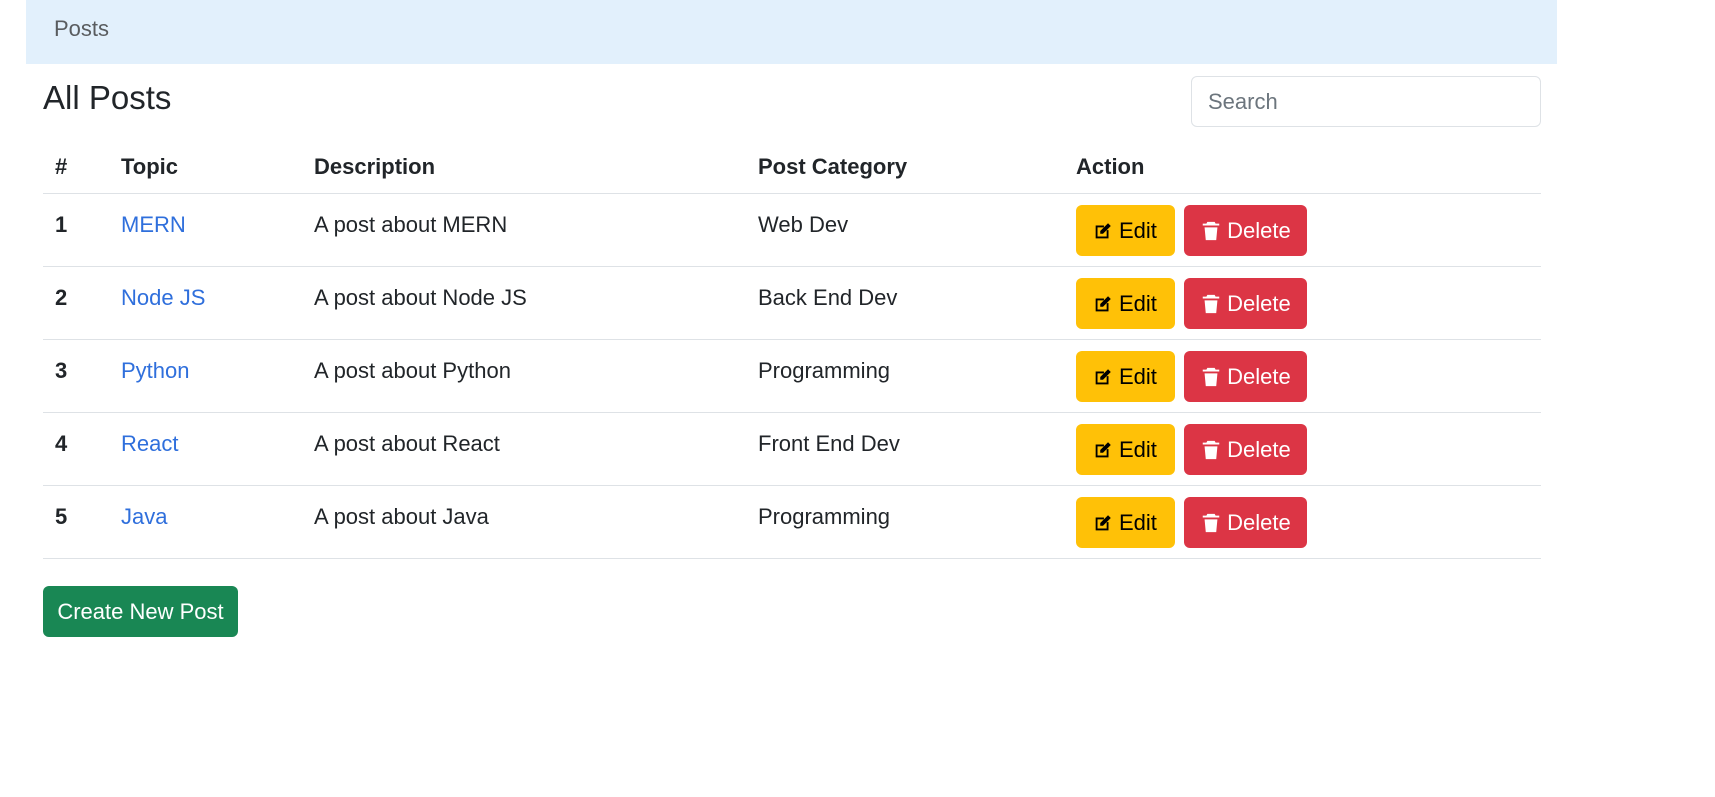  What do you see at coordinates (905, 303) in the screenshot?
I see `row-category: Back End Dev` at bounding box center [905, 303].